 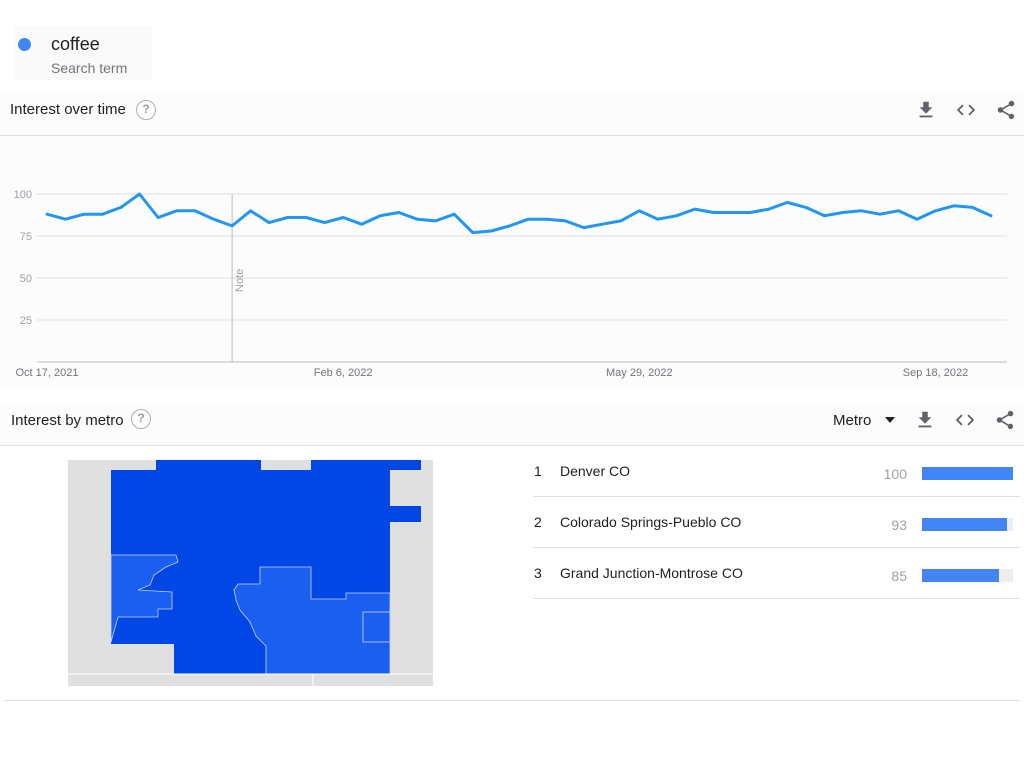 I want to click on list-item: 1 Denver CO 100, so click(x=776, y=471).